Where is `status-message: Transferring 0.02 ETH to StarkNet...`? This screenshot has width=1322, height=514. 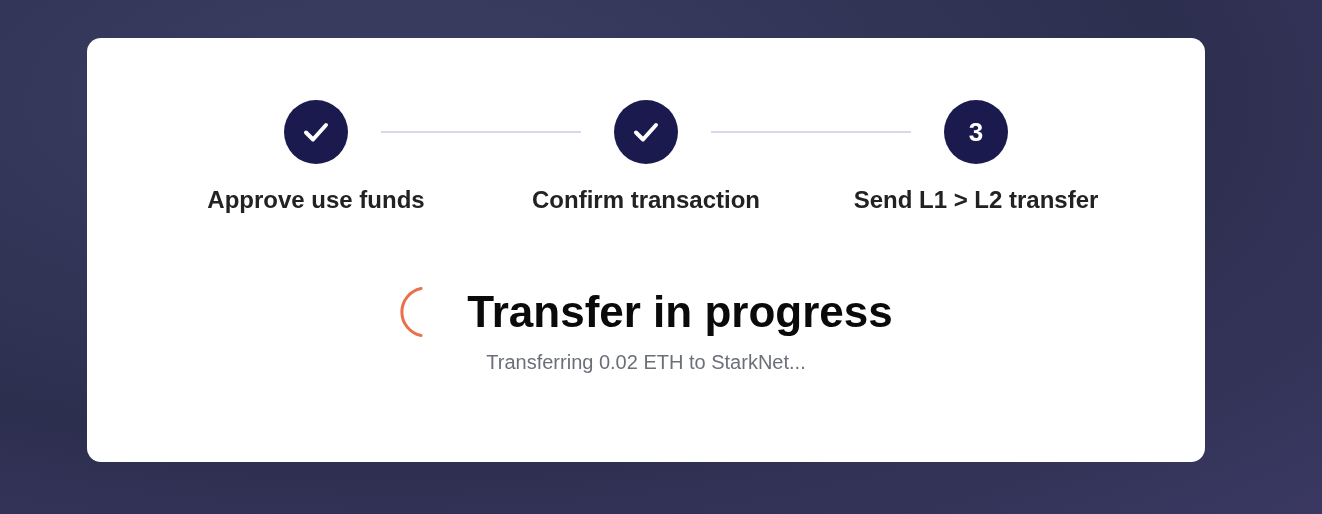
status-message: Transferring 0.02 ETH to StarkNet... is located at coordinates (646, 362).